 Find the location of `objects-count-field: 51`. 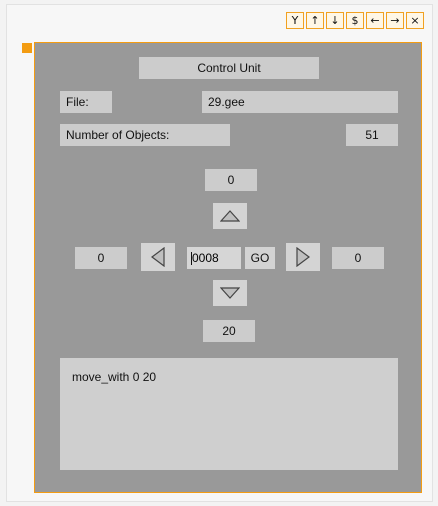

objects-count-field: 51 is located at coordinates (372, 135).